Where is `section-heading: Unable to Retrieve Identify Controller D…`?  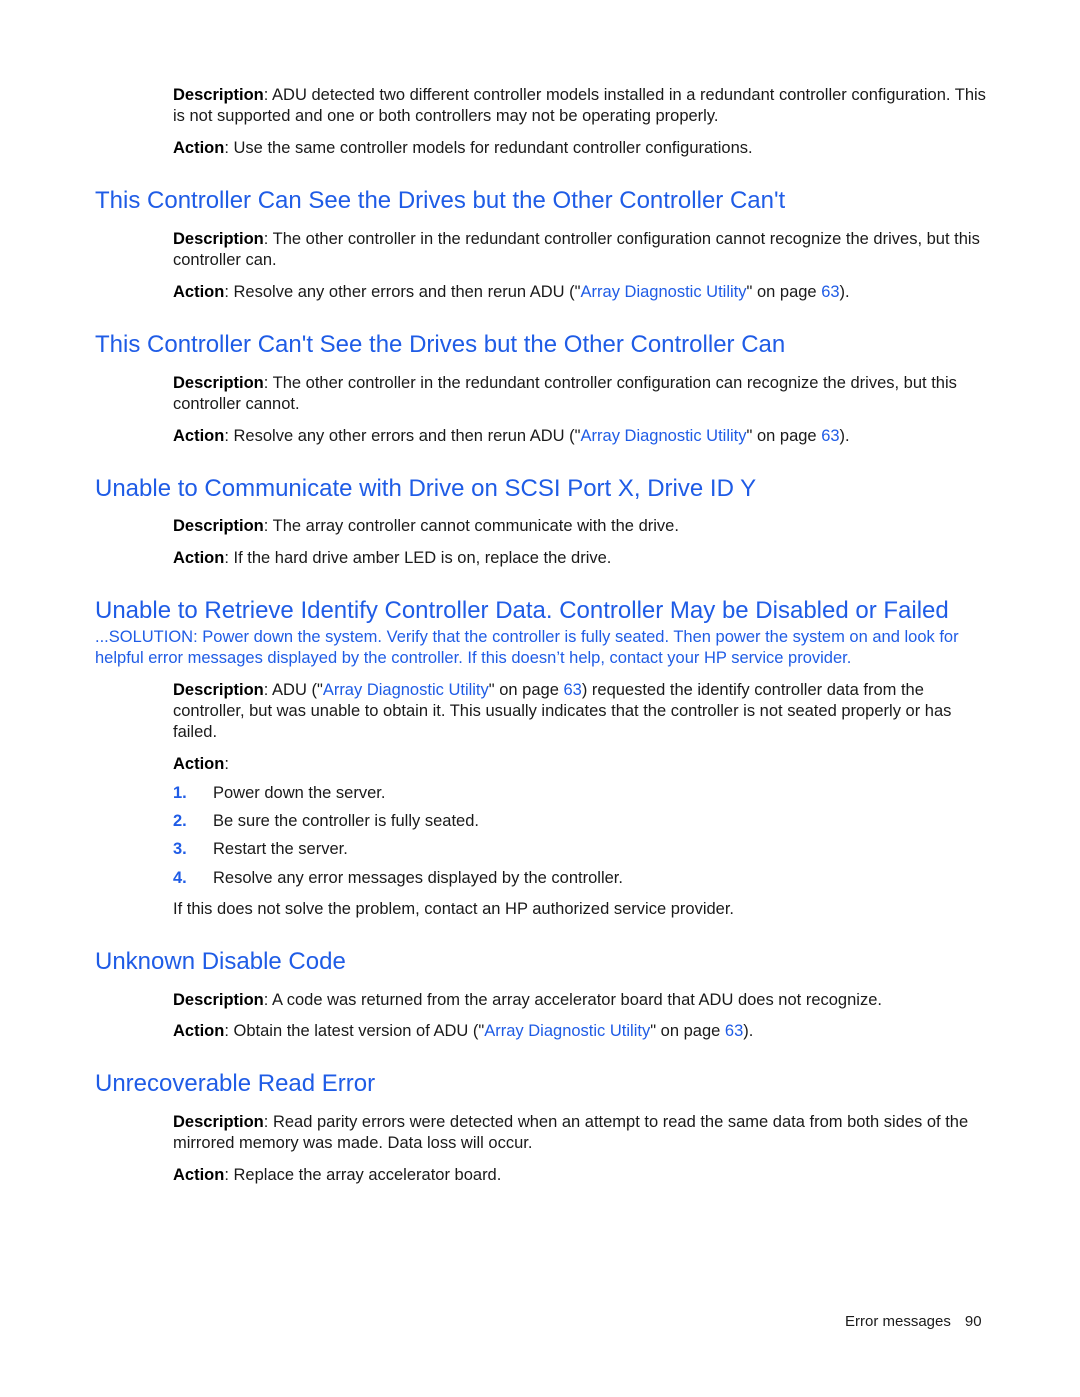
section-heading: Unable to Retrieve Identify Controller D… is located at coordinates (522, 610).